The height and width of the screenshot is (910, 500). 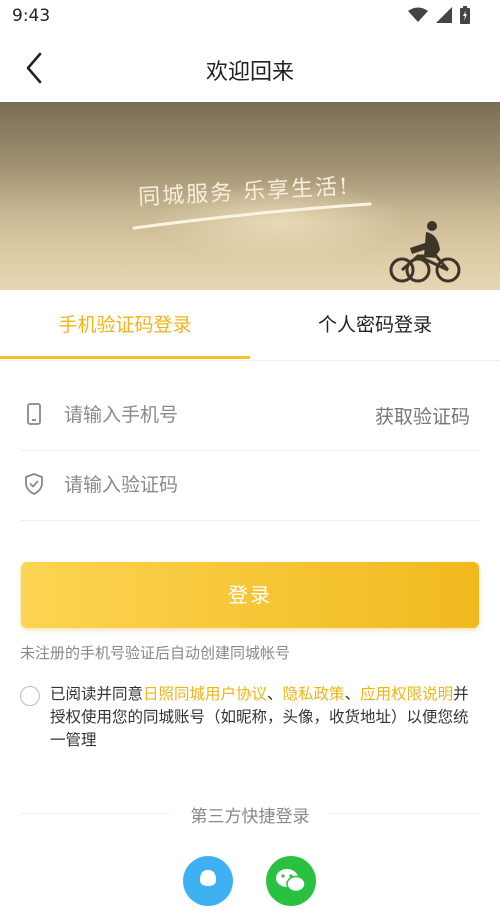 What do you see at coordinates (214, 485) in the screenshot?
I see `code-input` at bounding box center [214, 485].